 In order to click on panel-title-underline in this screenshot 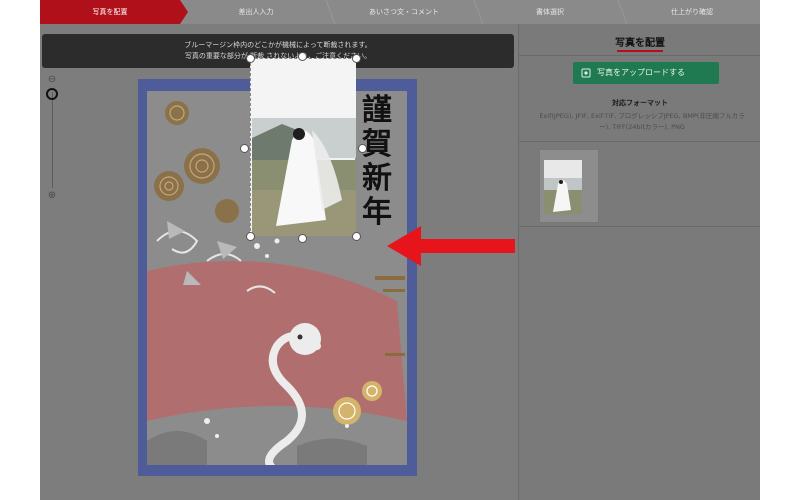, I will do `click(640, 51)`.